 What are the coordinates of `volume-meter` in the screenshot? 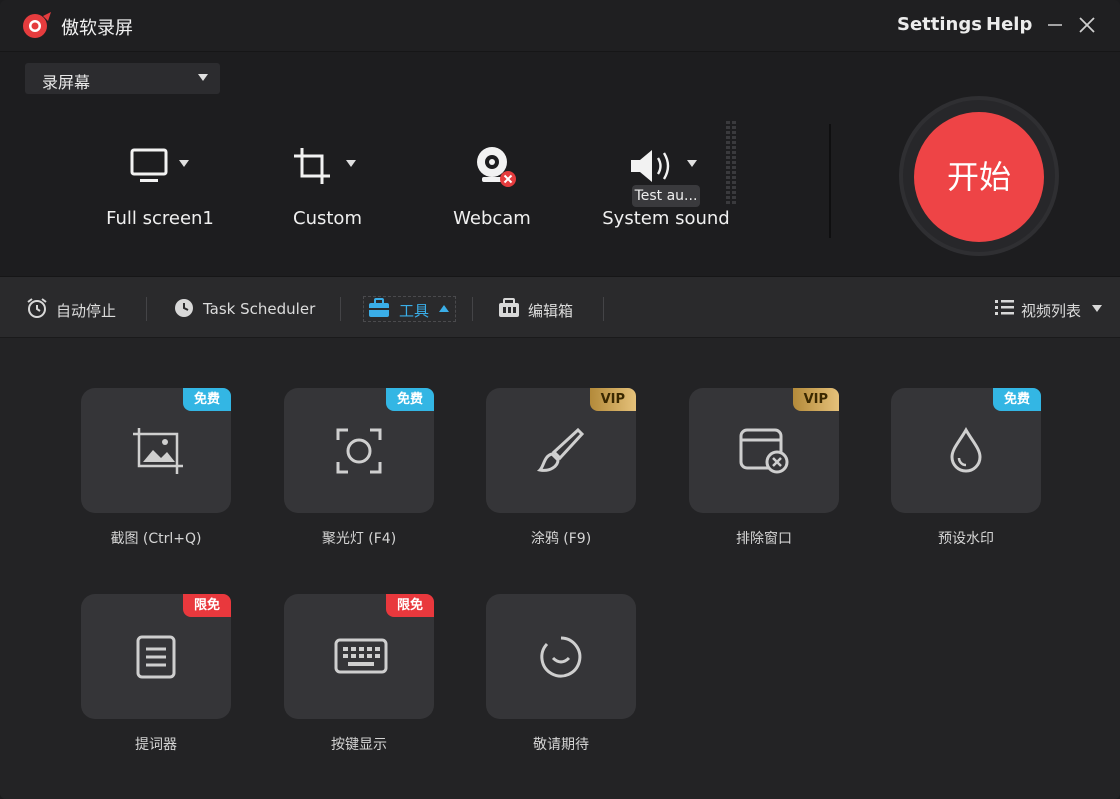 It's located at (731, 162).